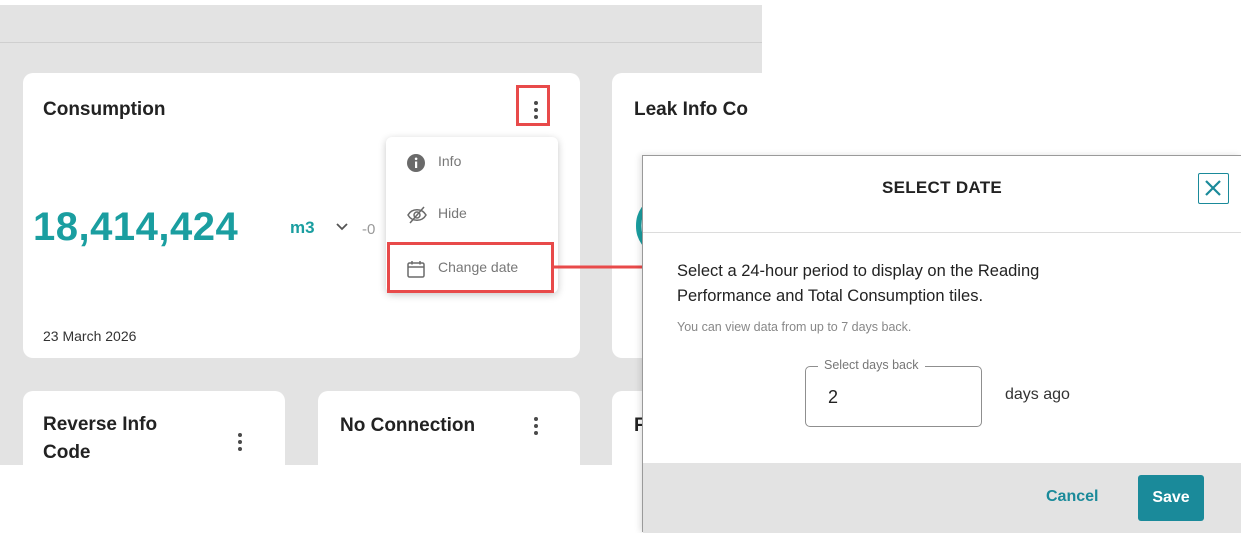  I want to click on no-connection-tile: No Connection, so click(449, 428).